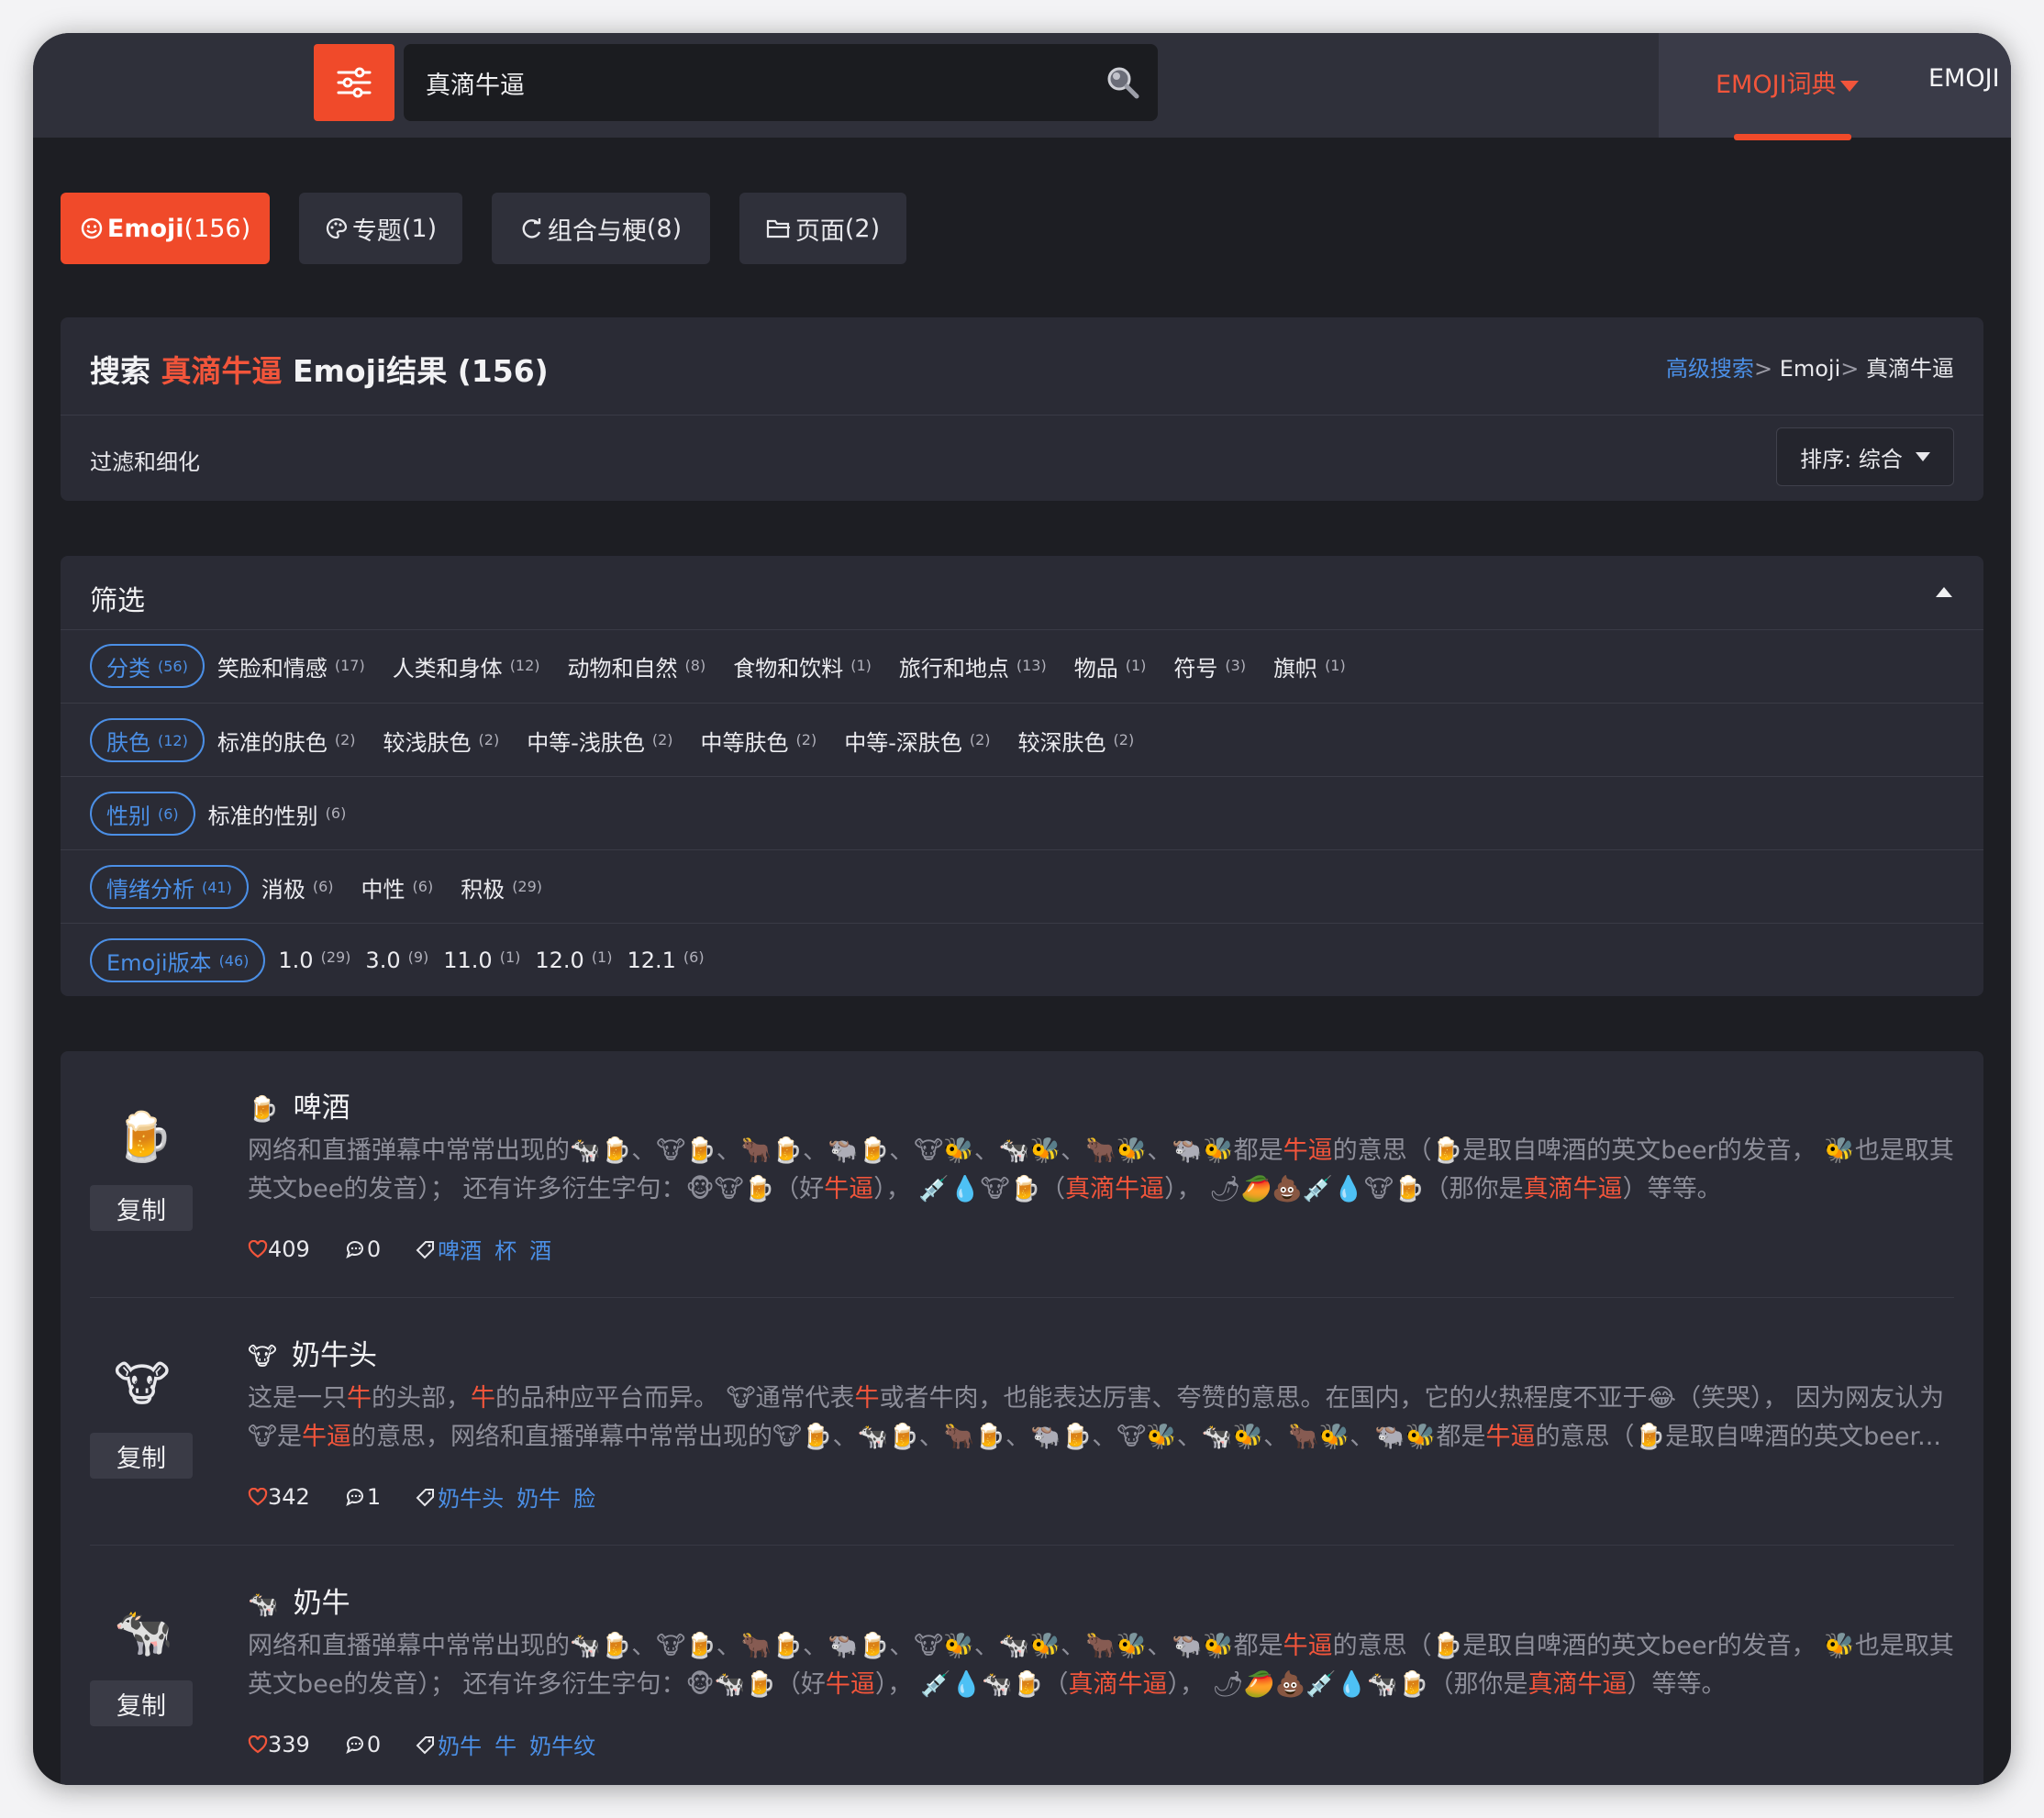 This screenshot has width=2044, height=1818. Describe the element at coordinates (148, 740) in the screenshot. I see `filter-category-pill: 肤色 (12)` at that location.